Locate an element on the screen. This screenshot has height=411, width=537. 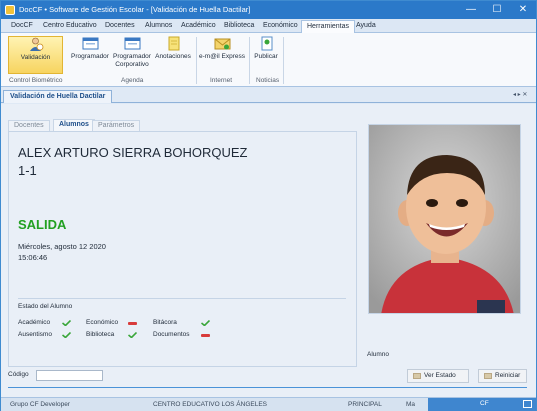
calendar-icon is located at coordinates (527, 404).